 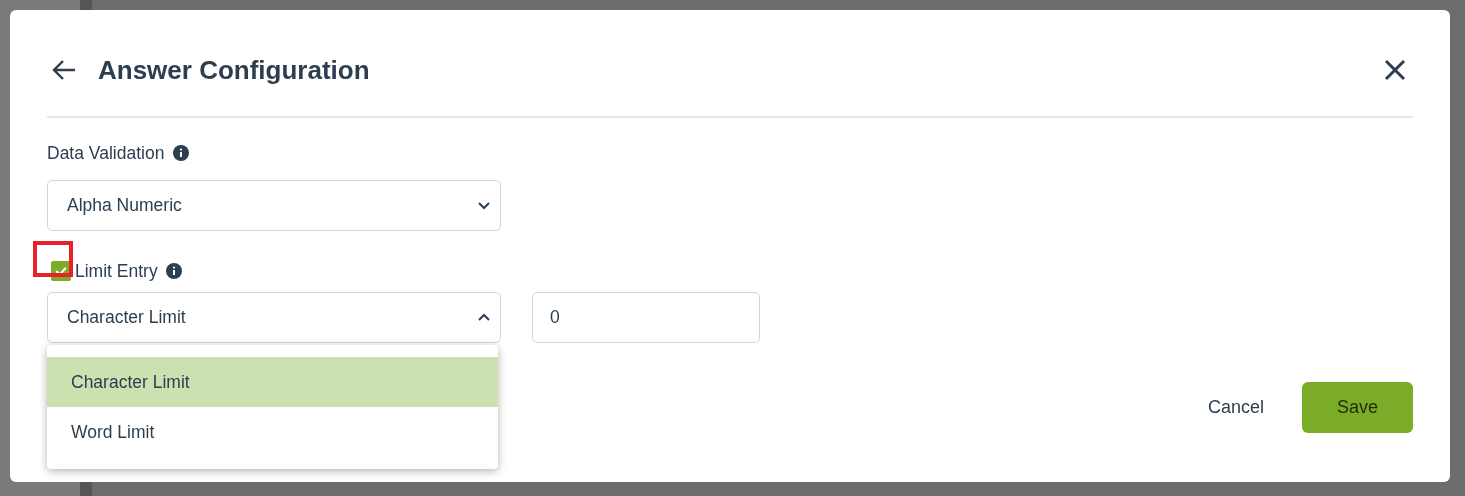 I want to click on dropdown-option: Character Limit, so click(x=272, y=382).